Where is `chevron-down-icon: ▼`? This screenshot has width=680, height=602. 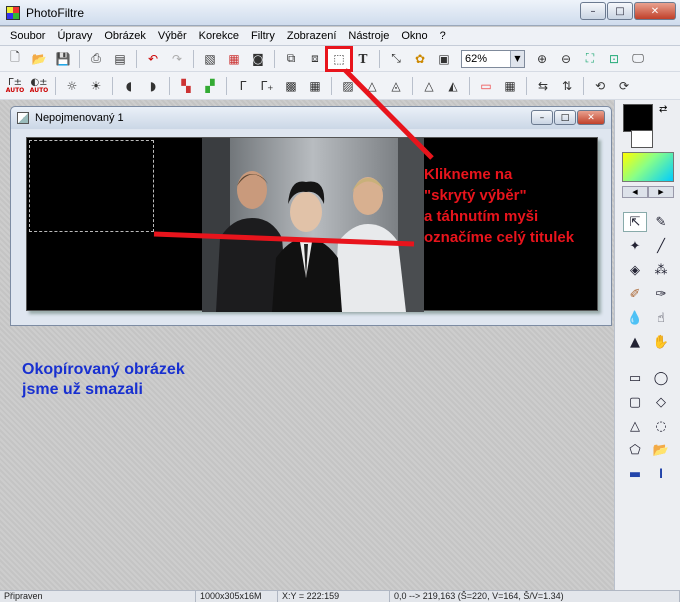
chevron-down-icon: ▼ is located at coordinates (517, 58).